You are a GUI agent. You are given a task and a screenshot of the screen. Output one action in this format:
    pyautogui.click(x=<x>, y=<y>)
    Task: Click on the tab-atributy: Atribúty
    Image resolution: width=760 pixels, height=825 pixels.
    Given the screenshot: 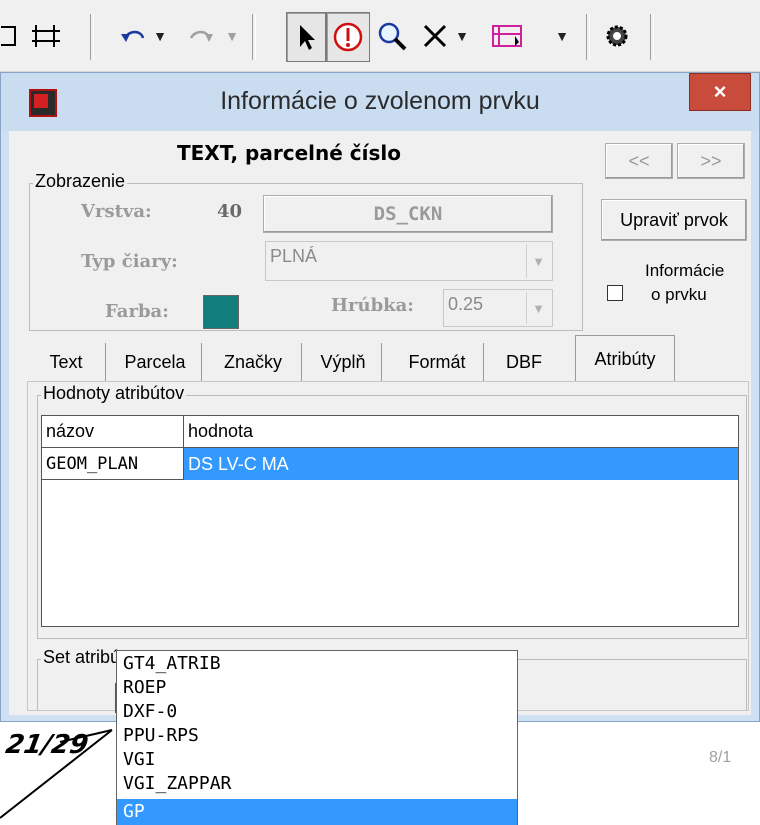 What is the action you would take?
    pyautogui.click(x=625, y=358)
    